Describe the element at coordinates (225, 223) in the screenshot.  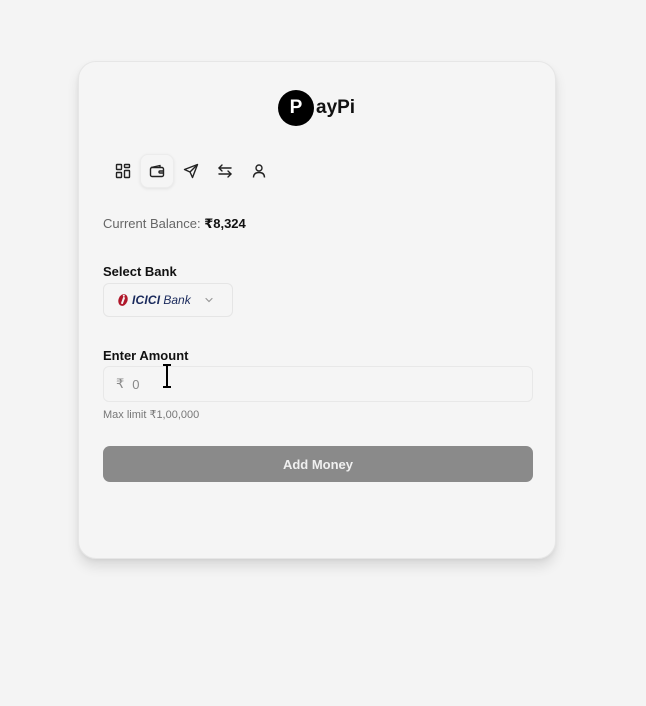
I see `balance-amount: ₹8,324` at that location.